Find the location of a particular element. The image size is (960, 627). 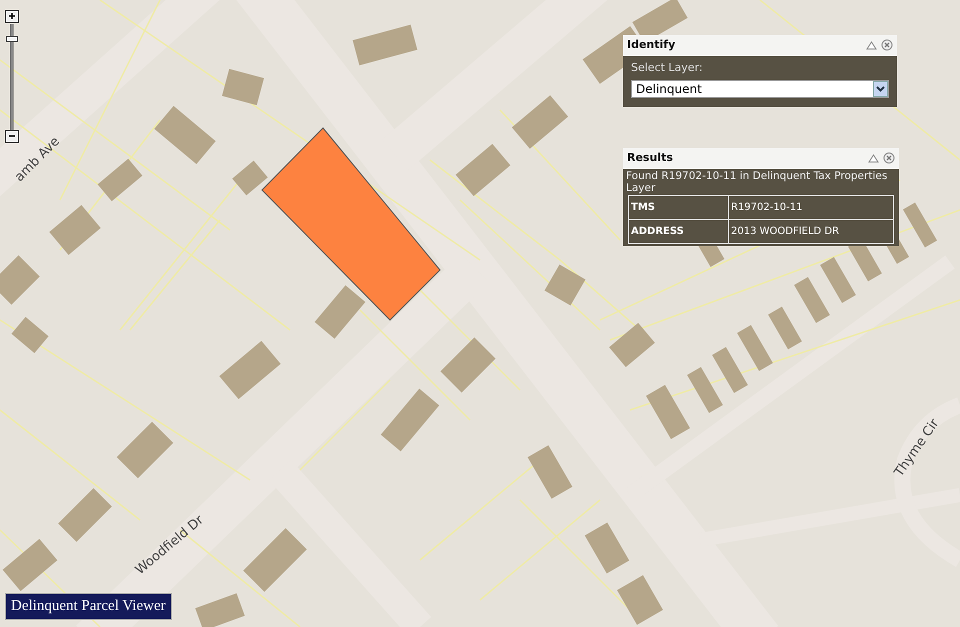

panel-title: Identify is located at coordinates (651, 45).